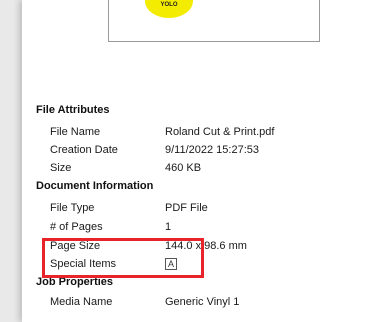 This screenshot has width=387, height=322. Describe the element at coordinates (84, 150) in the screenshot. I see `creation-date-label: Creation Date` at that location.